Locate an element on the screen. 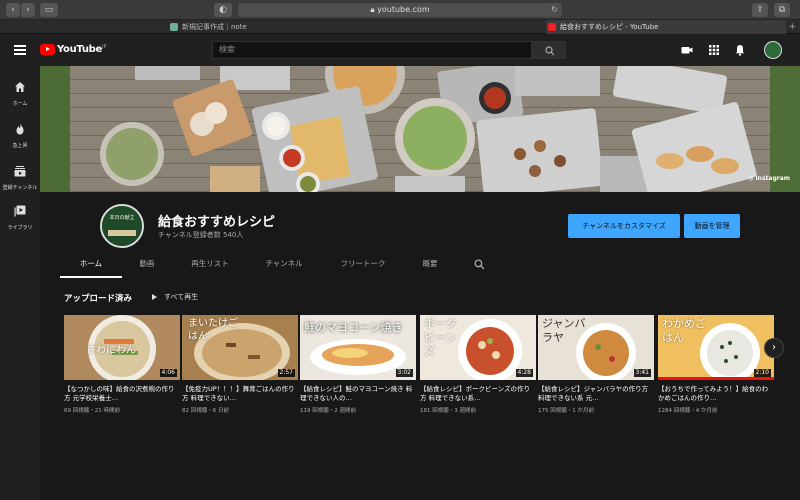 The image size is (800, 500). play-all-button: すべて再生 is located at coordinates (175, 297).